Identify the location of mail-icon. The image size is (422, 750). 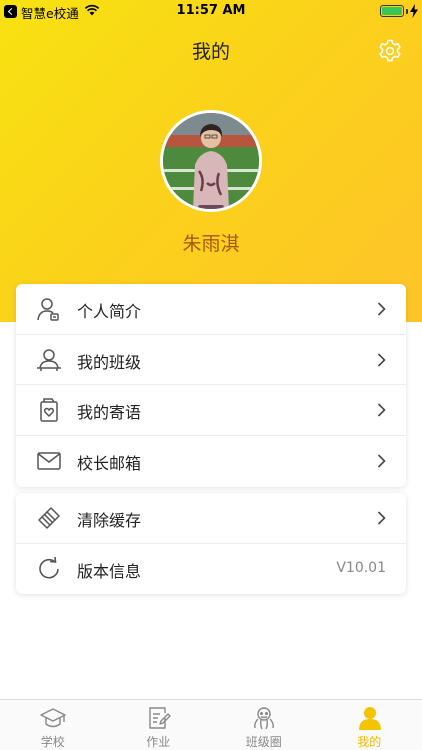
(49, 460).